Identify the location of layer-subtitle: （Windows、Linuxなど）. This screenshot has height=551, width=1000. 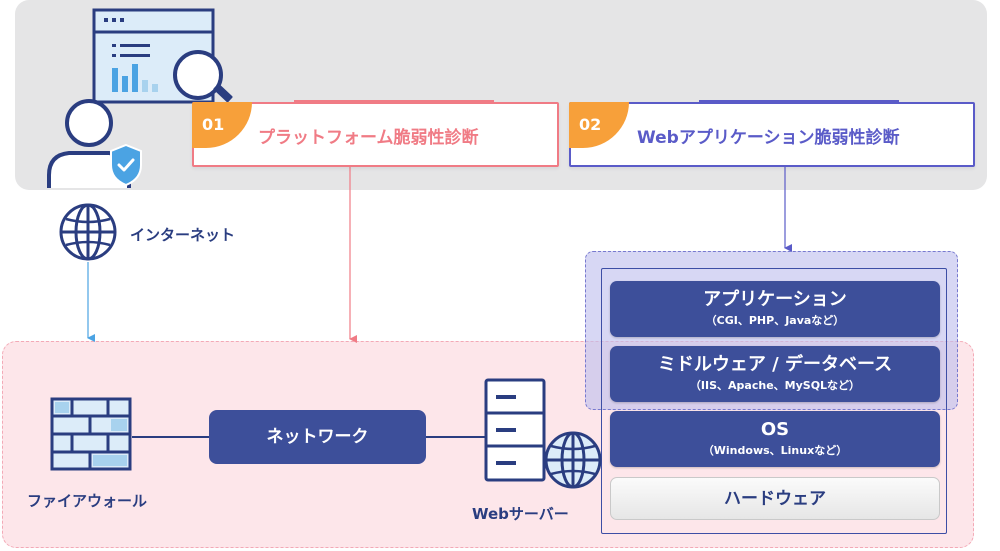
(775, 450).